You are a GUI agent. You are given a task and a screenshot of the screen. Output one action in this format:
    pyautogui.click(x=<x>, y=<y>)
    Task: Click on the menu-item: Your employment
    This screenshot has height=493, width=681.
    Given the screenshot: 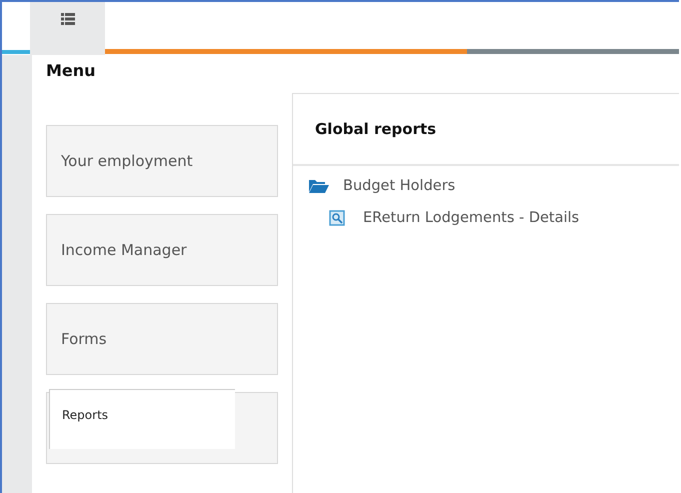 What is the action you would take?
    pyautogui.click(x=162, y=161)
    